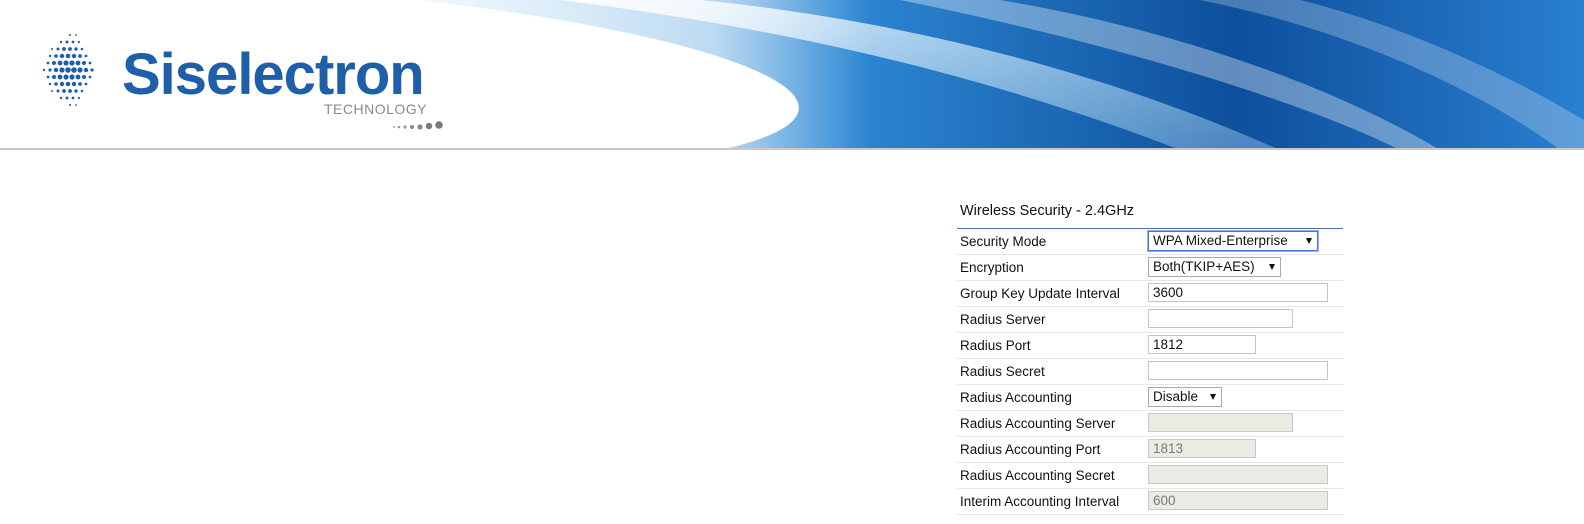  Describe the element at coordinates (1220, 318) in the screenshot. I see `radius-server-input` at that location.